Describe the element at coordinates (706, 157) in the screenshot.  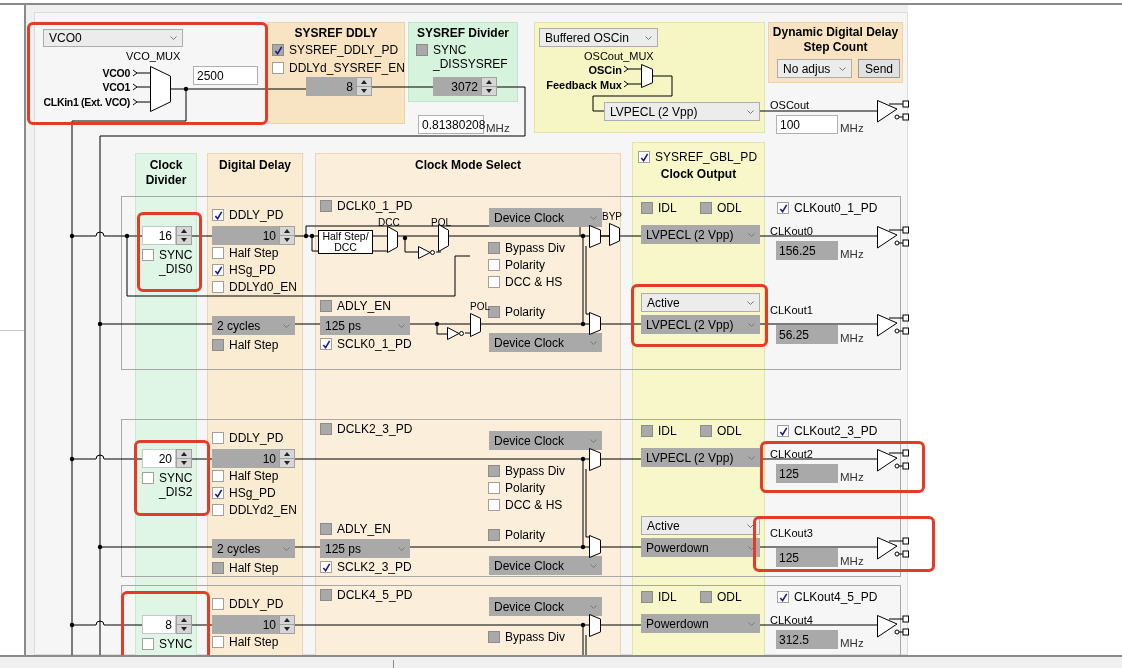
I see `checkbox-label: SYSREF_GBL_PD` at that location.